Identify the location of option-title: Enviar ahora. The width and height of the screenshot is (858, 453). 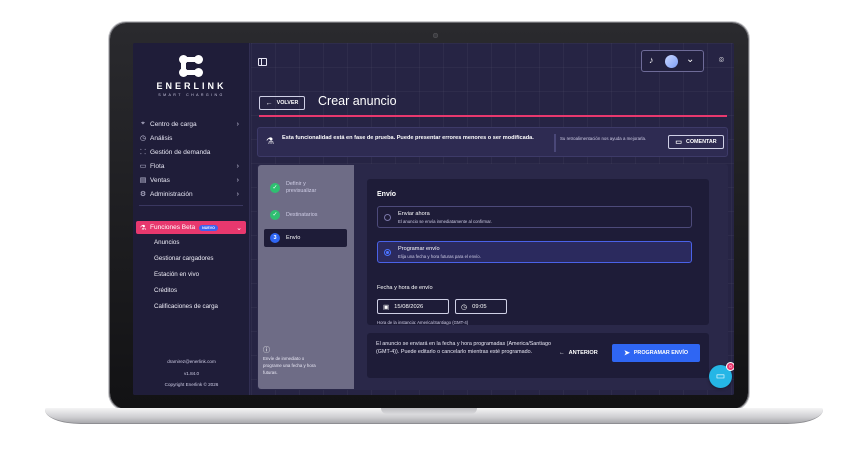
(414, 214).